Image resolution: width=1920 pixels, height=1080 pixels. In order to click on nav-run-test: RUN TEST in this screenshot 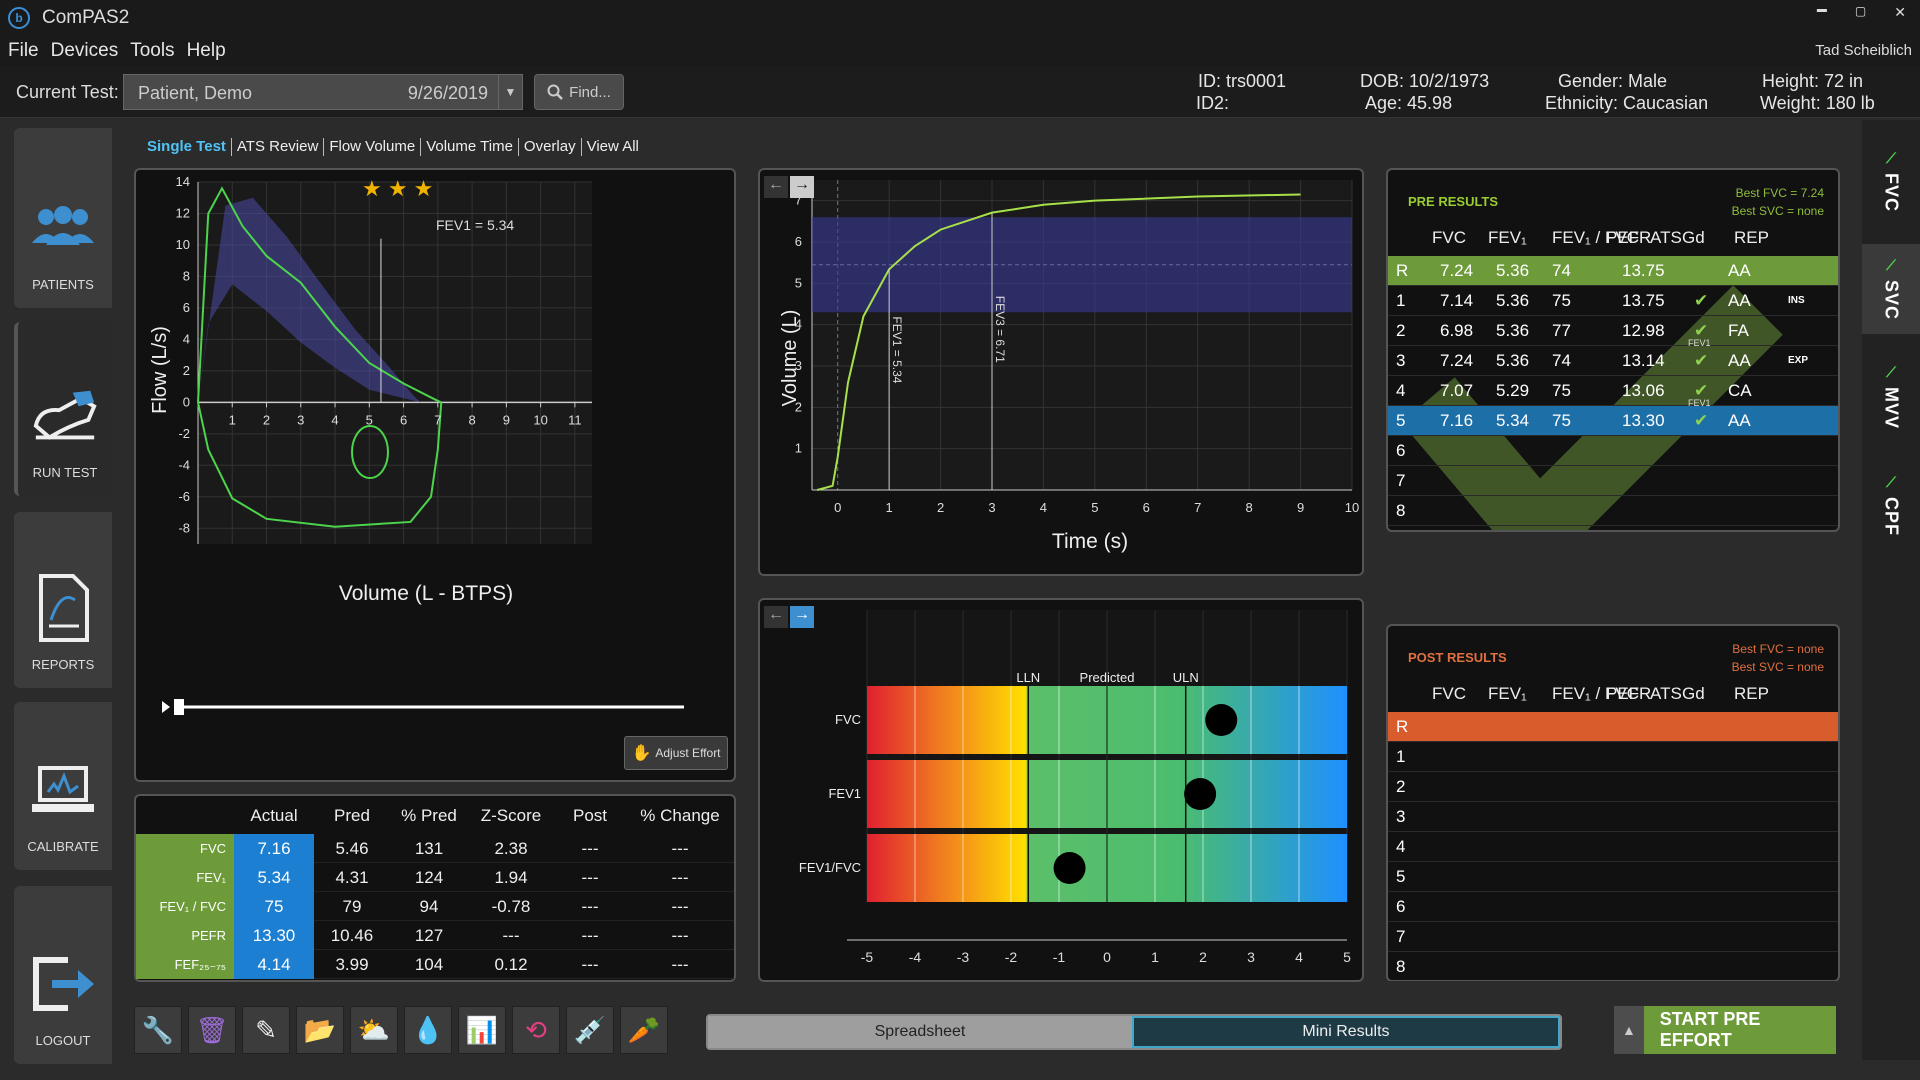, I will do `click(63, 409)`.